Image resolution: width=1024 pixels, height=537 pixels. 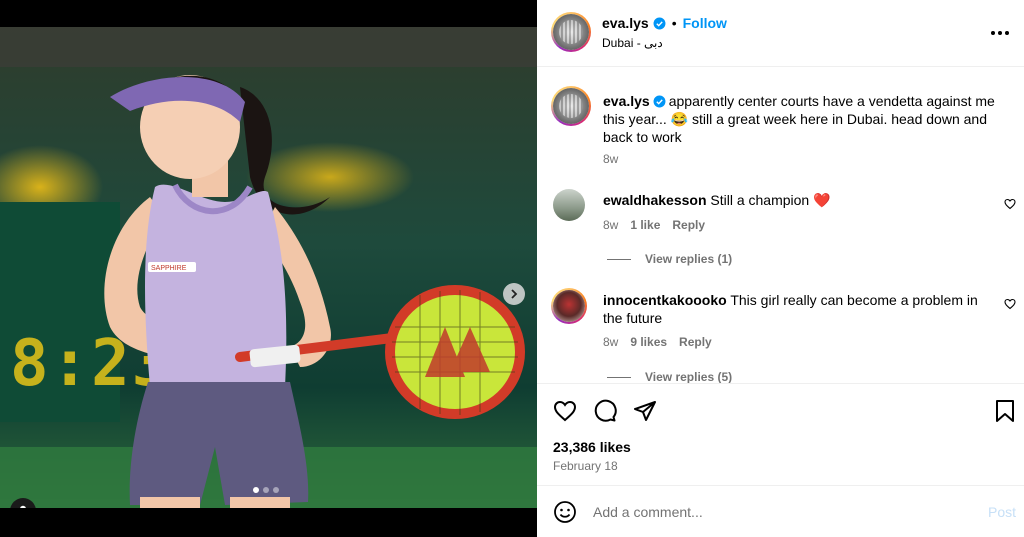 What do you see at coordinates (689, 259) in the screenshot?
I see `view-replies-label: View replies (1)` at bounding box center [689, 259].